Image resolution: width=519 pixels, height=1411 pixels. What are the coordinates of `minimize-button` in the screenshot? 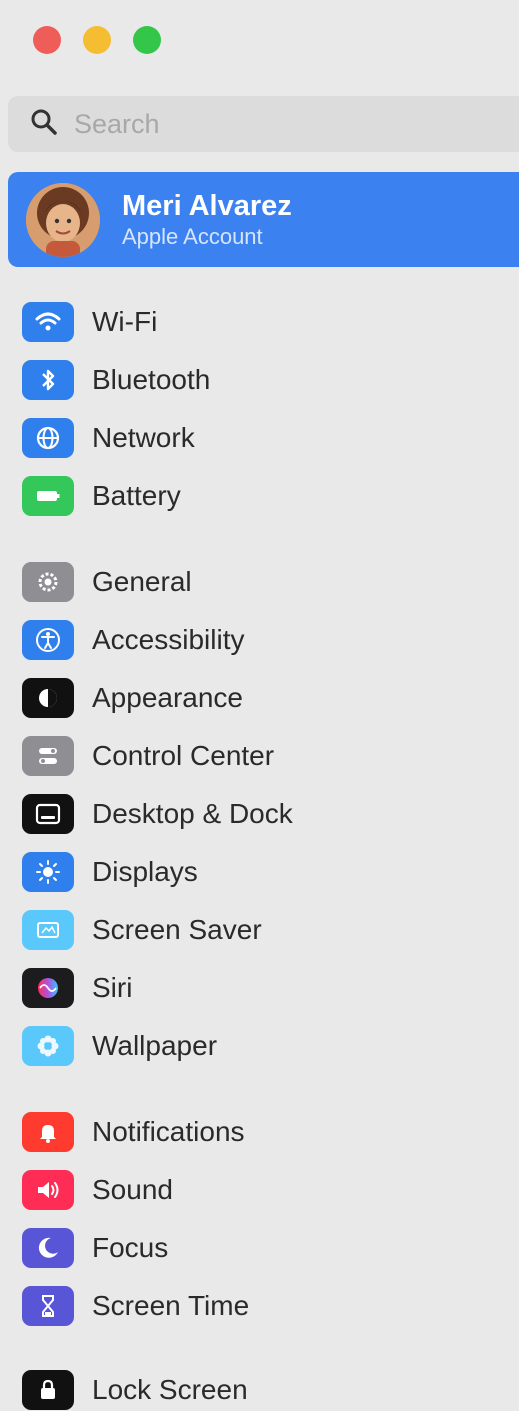 It's located at (97, 40).